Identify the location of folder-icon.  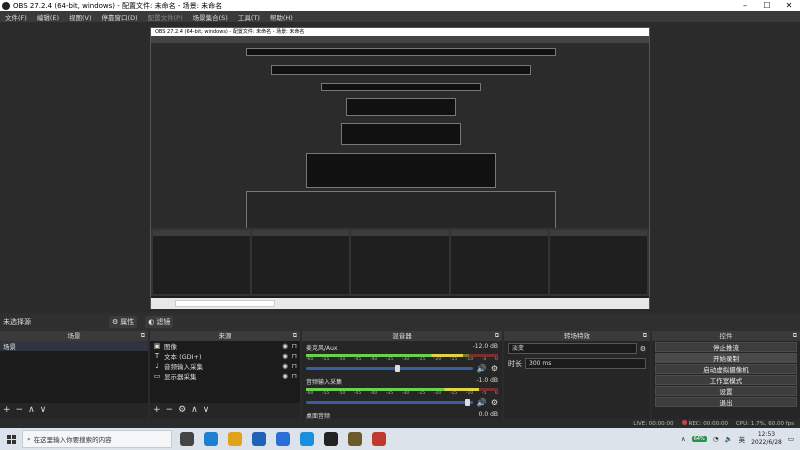
(235, 439).